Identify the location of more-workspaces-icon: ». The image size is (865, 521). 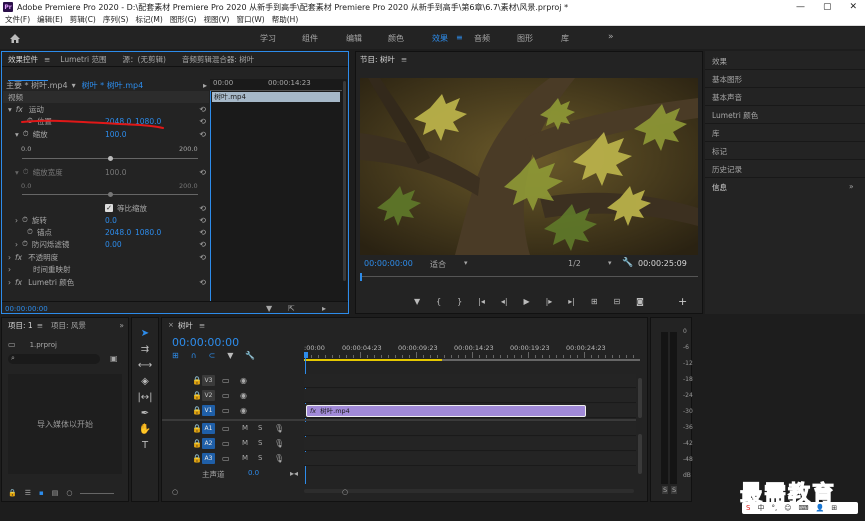
(611, 37).